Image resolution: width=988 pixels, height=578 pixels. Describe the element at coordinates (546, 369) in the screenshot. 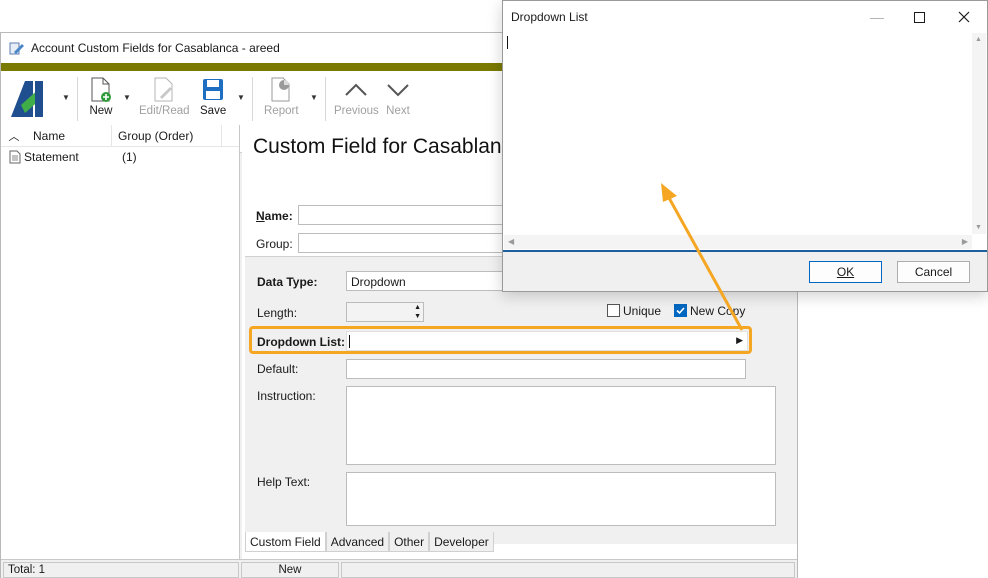

I see `default-input` at that location.